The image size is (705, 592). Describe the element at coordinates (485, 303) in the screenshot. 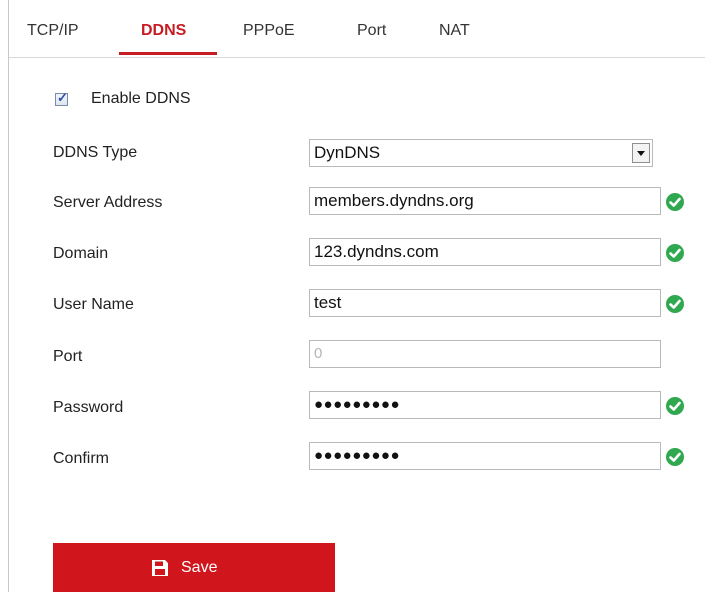

I see `user-name-input: test` at that location.